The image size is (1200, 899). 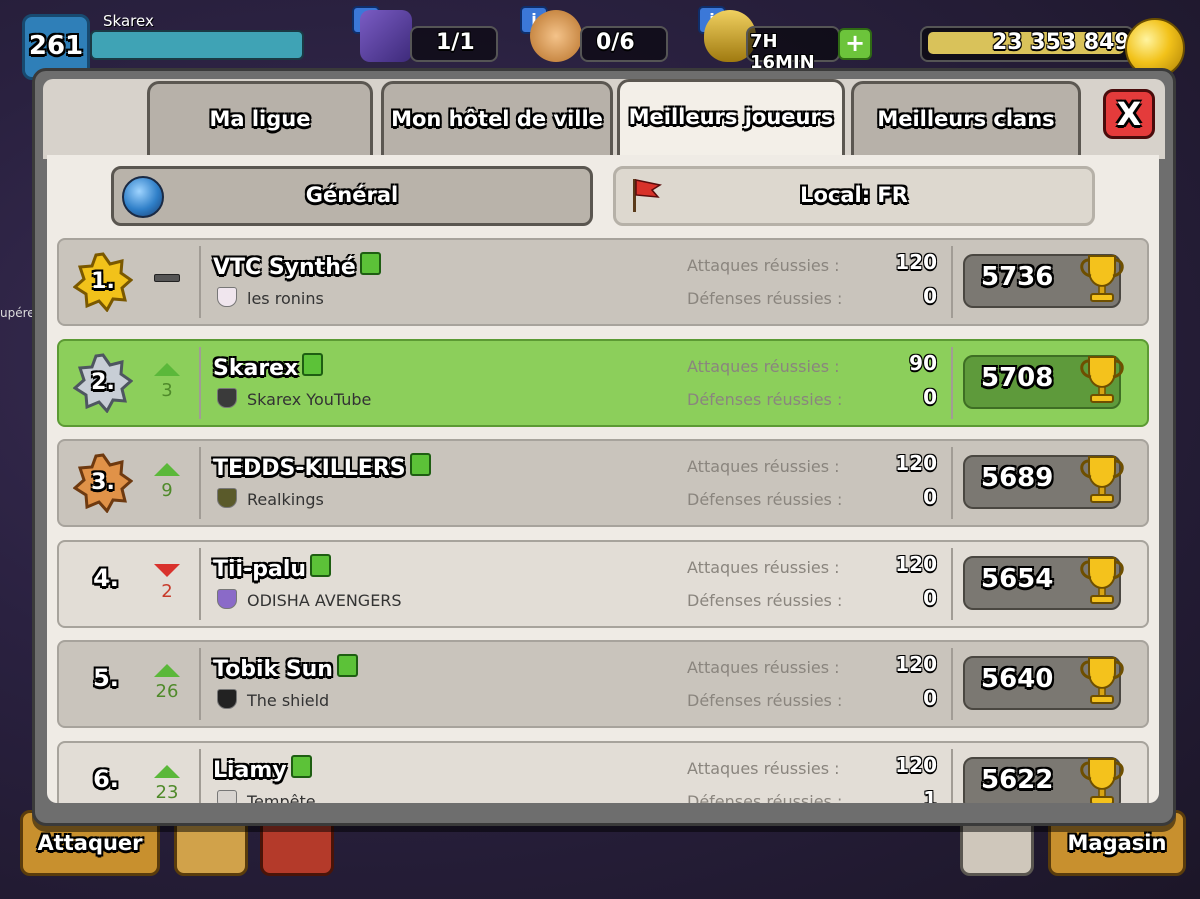 I want to click on clan-name: The shield, so click(x=273, y=699).